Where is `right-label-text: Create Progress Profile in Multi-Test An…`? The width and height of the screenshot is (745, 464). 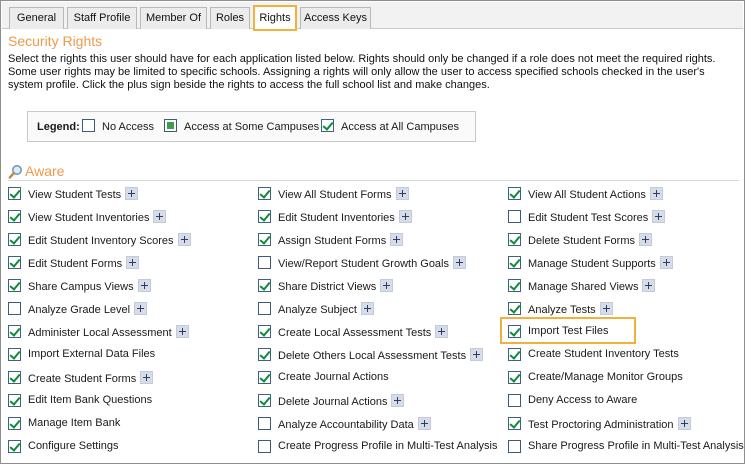
right-label-text: Create Progress Profile in Multi-Test An… is located at coordinates (388, 446).